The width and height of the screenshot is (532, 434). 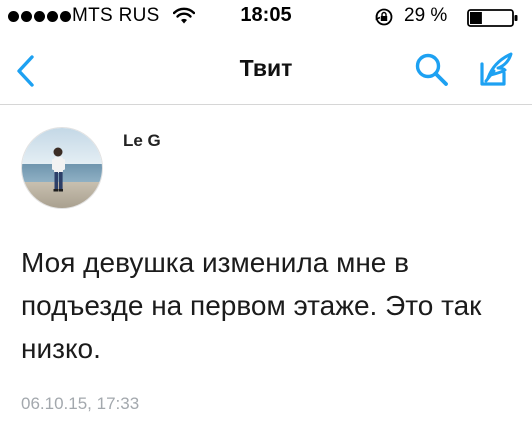 I want to click on avatar, so click(x=62, y=168).